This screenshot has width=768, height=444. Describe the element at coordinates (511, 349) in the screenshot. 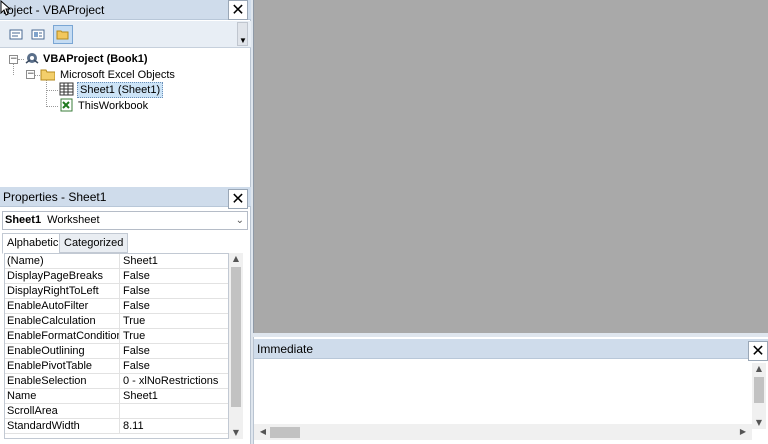

I see `immediate-panel-title: Immediate` at that location.